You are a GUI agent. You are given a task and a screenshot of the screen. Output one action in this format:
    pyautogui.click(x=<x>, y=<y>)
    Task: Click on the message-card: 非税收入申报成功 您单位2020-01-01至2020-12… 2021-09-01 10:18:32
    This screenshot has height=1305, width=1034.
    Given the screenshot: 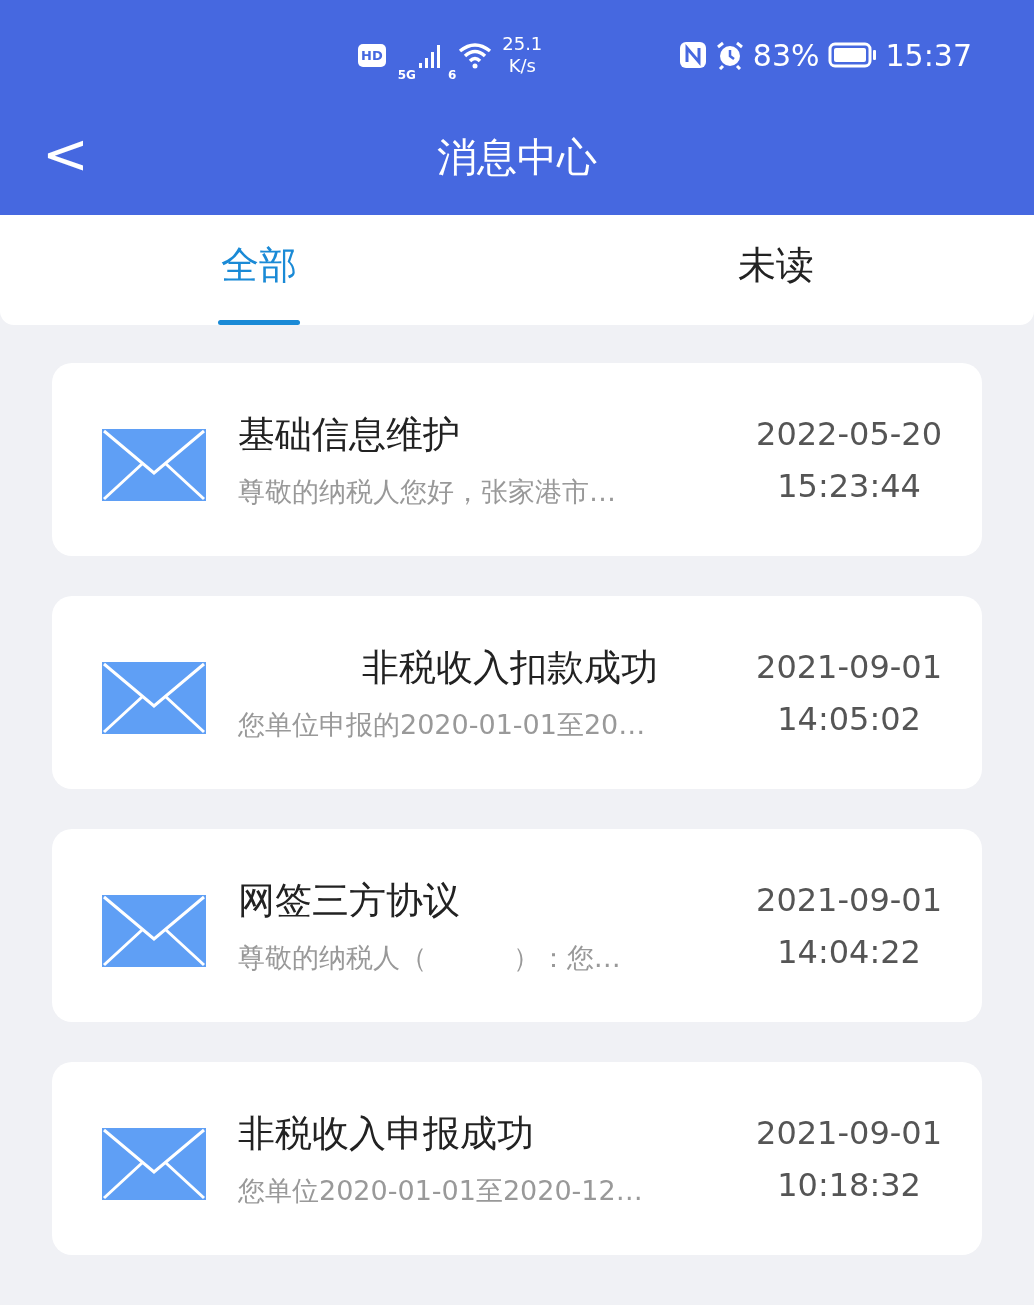 What is the action you would take?
    pyautogui.click(x=517, y=1158)
    